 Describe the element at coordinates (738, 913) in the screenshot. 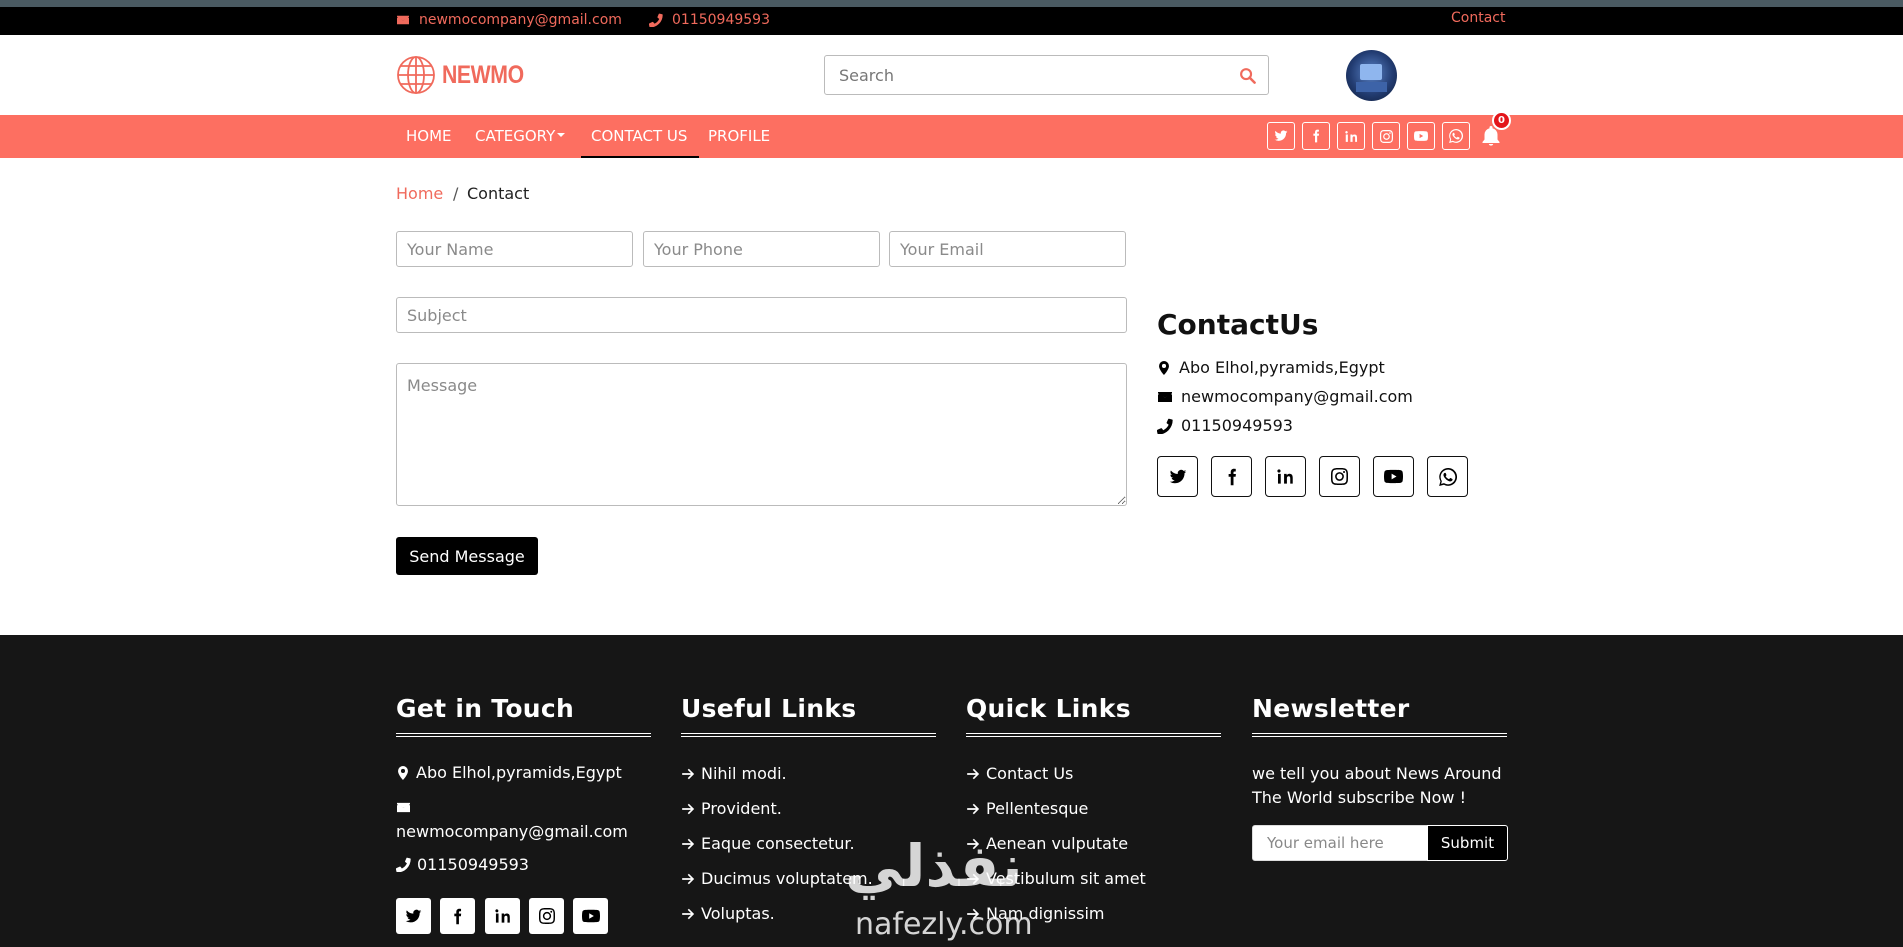

I see `useful-link-label: Voluptas.` at that location.